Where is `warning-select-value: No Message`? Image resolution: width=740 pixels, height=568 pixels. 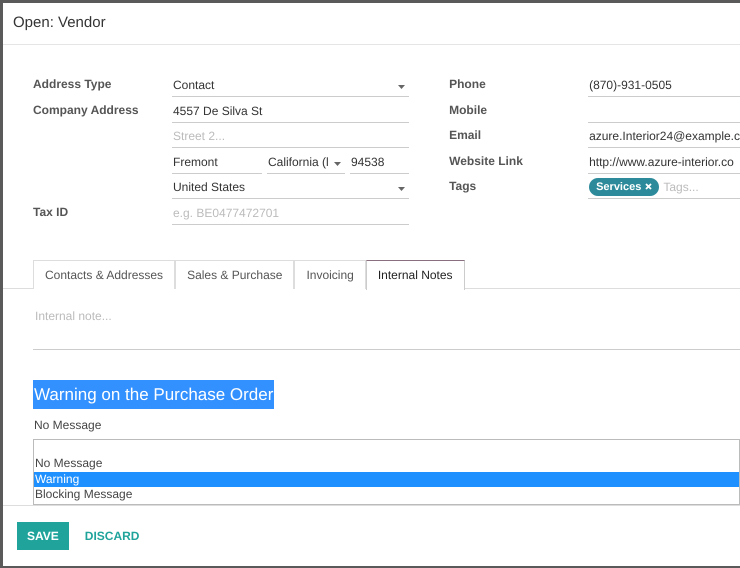 warning-select-value: No Message is located at coordinates (386, 425).